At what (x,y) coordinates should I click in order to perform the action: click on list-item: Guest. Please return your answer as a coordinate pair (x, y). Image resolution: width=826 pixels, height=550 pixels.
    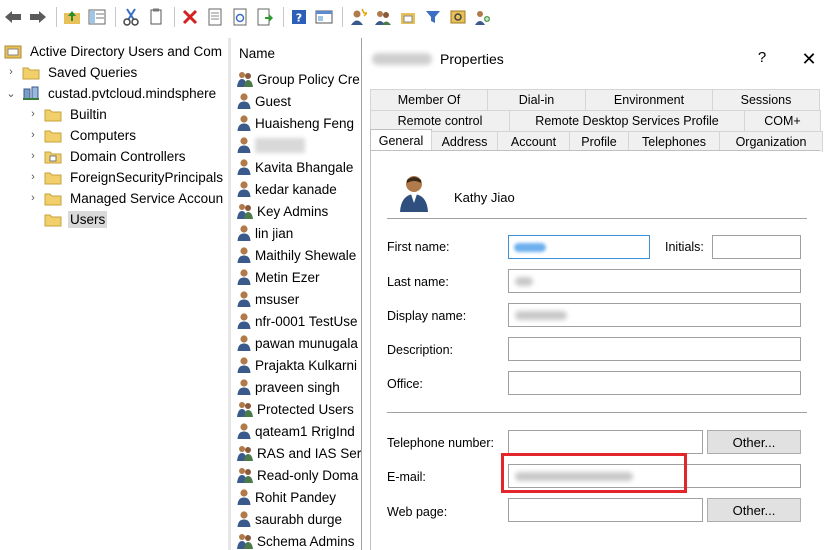
    Looking at the image, I should click on (263, 101).